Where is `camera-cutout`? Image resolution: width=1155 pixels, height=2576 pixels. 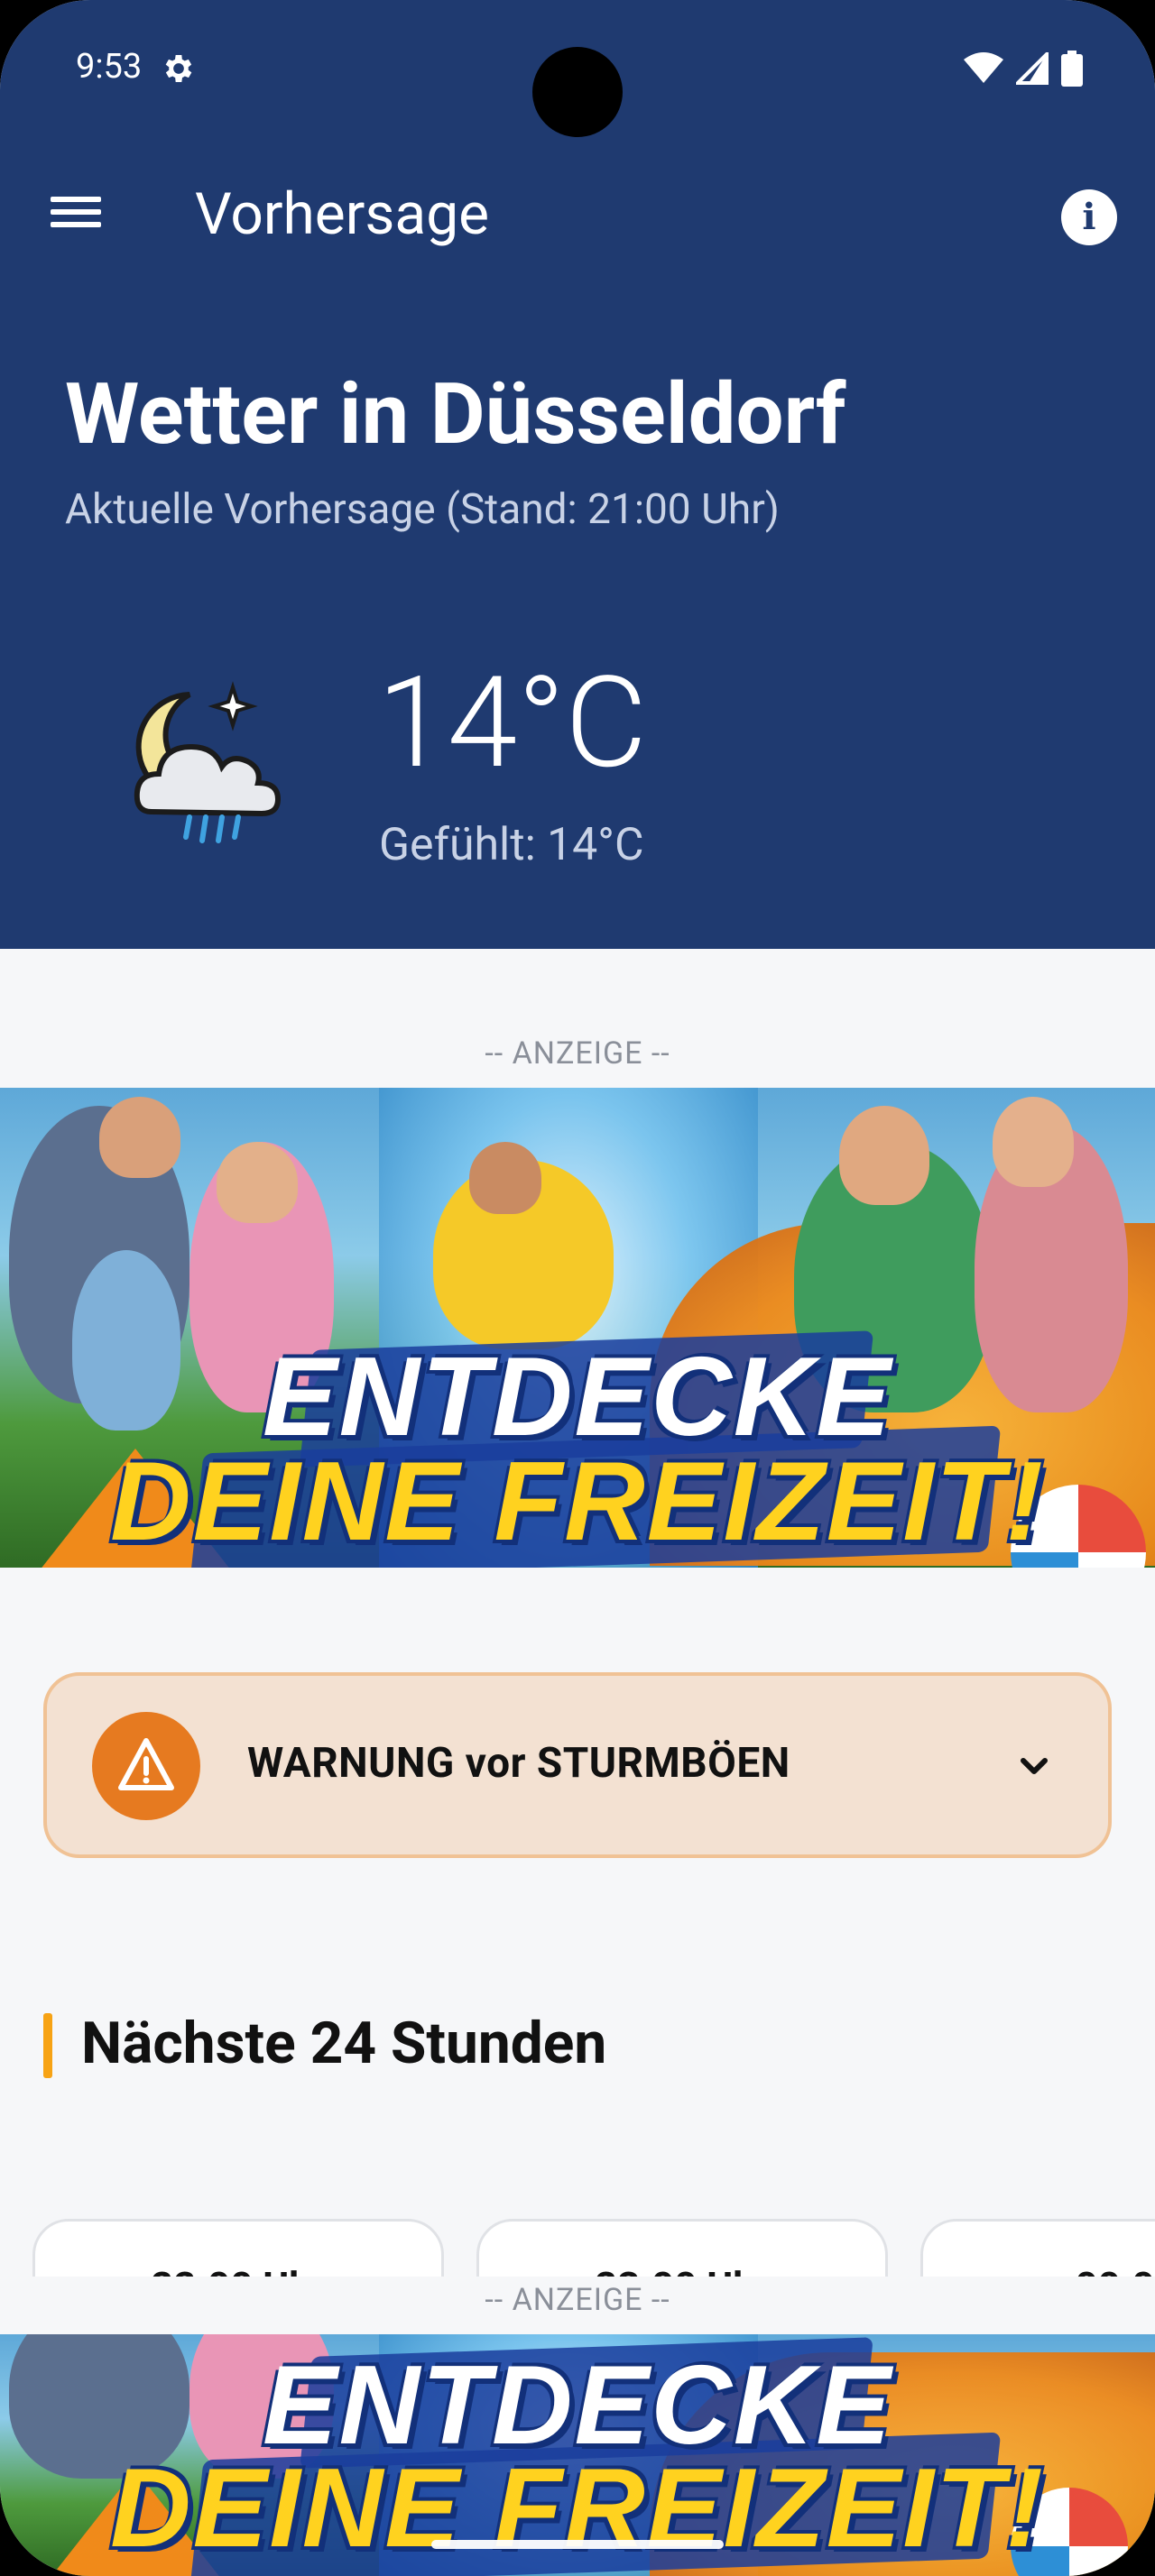 camera-cutout is located at coordinates (577, 92).